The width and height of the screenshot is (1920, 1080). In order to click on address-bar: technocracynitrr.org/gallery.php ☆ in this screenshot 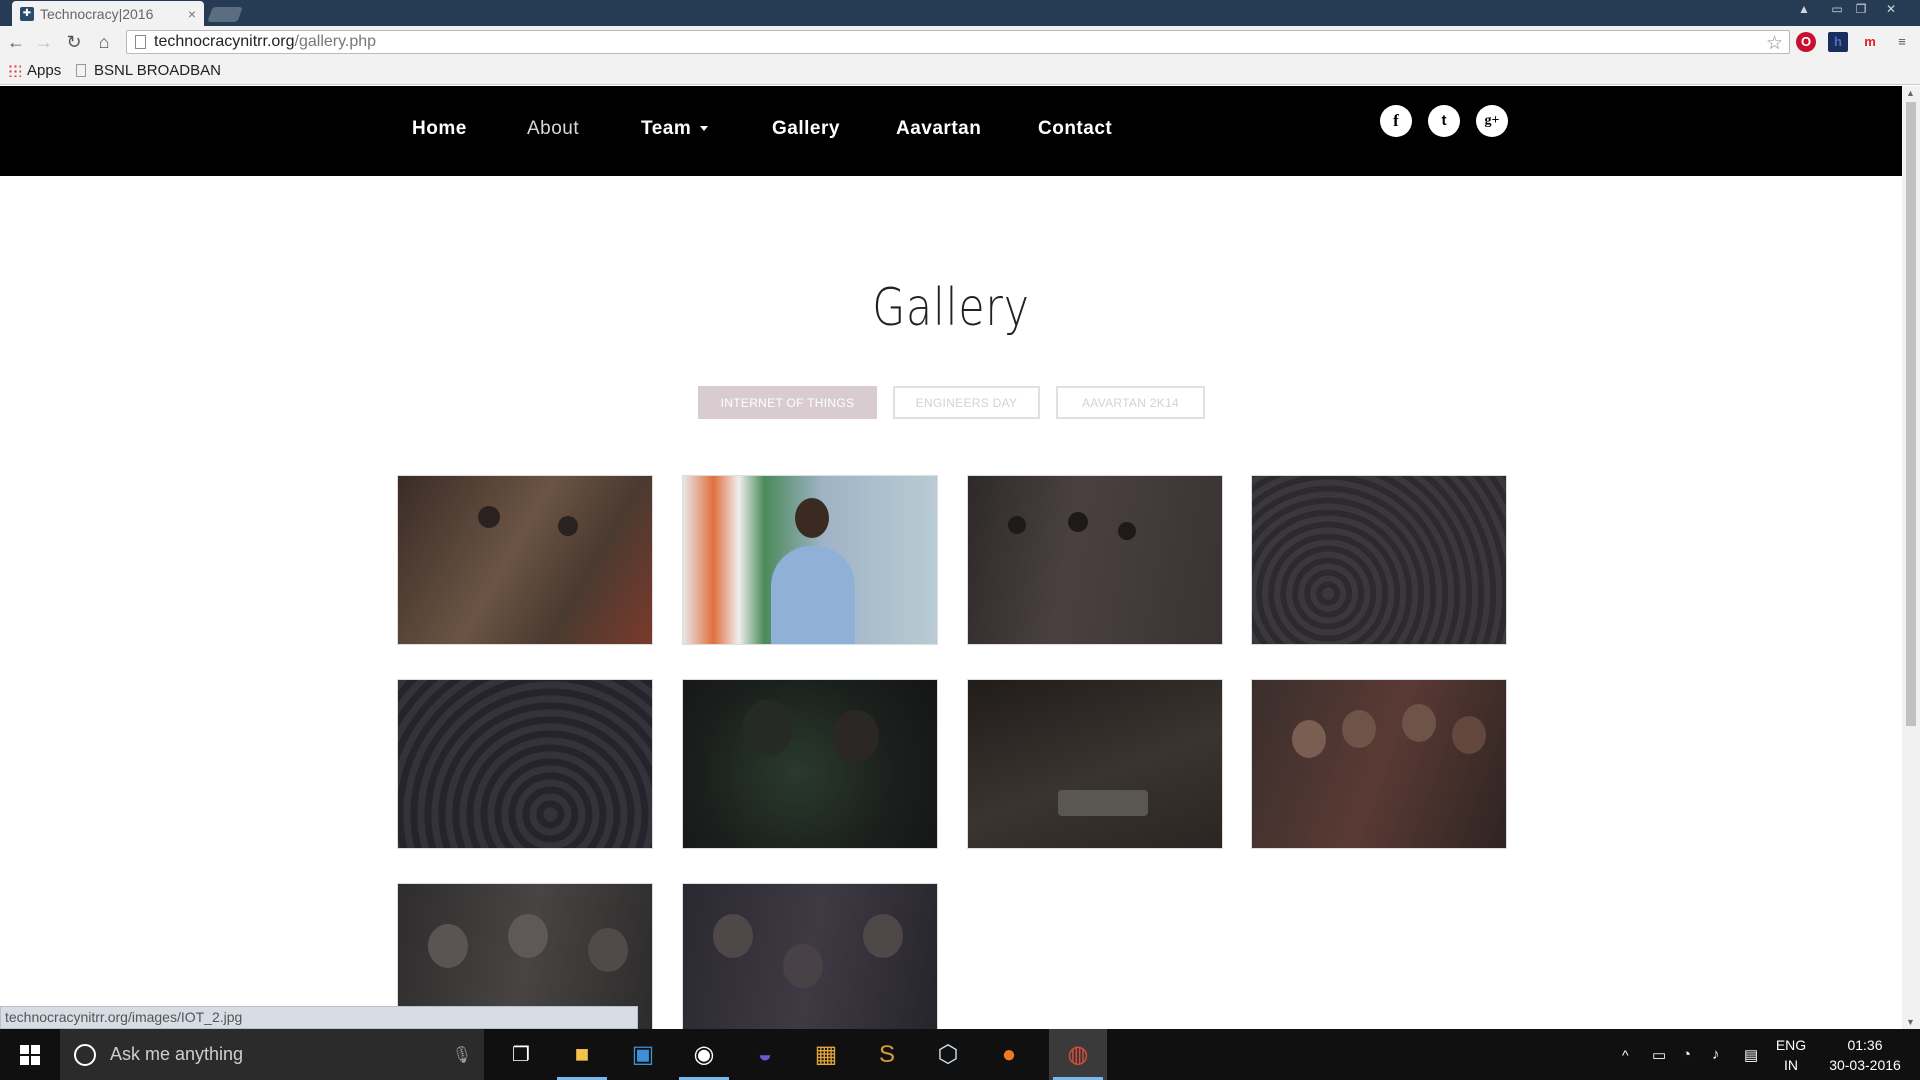, I will do `click(958, 42)`.